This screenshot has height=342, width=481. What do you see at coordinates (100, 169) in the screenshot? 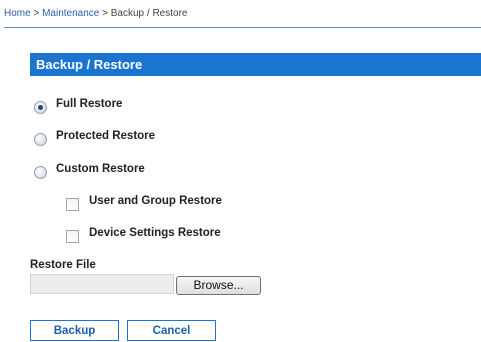
I see `custom-restore-label: Custom Restore` at bounding box center [100, 169].